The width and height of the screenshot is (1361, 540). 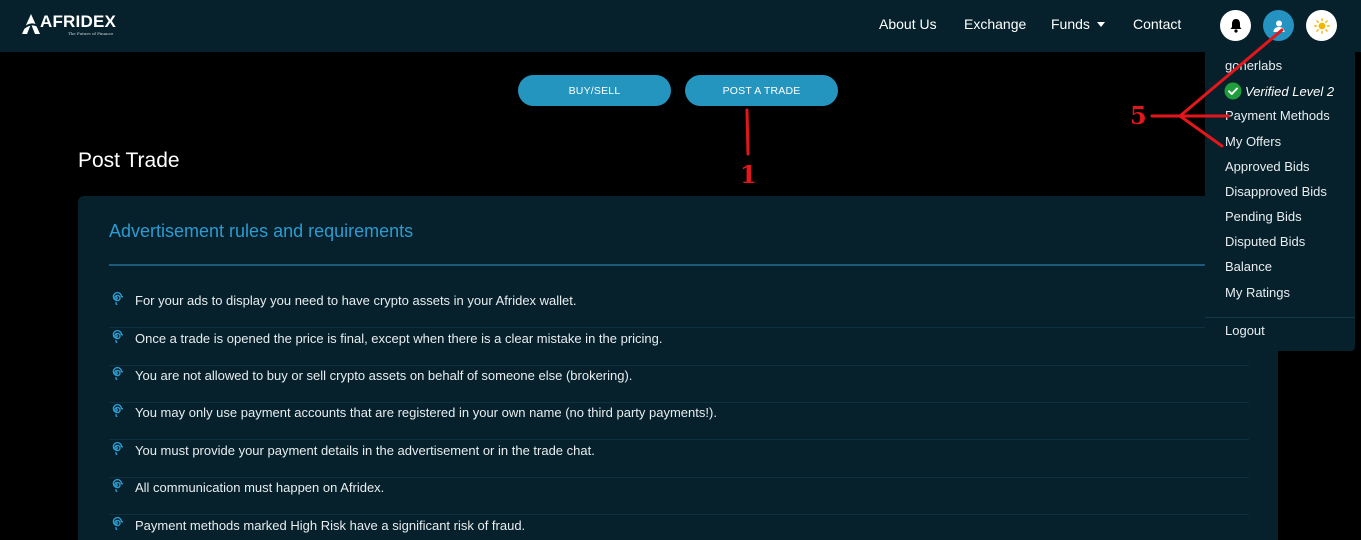 I want to click on check-circle-icon, so click(x=1233, y=91).